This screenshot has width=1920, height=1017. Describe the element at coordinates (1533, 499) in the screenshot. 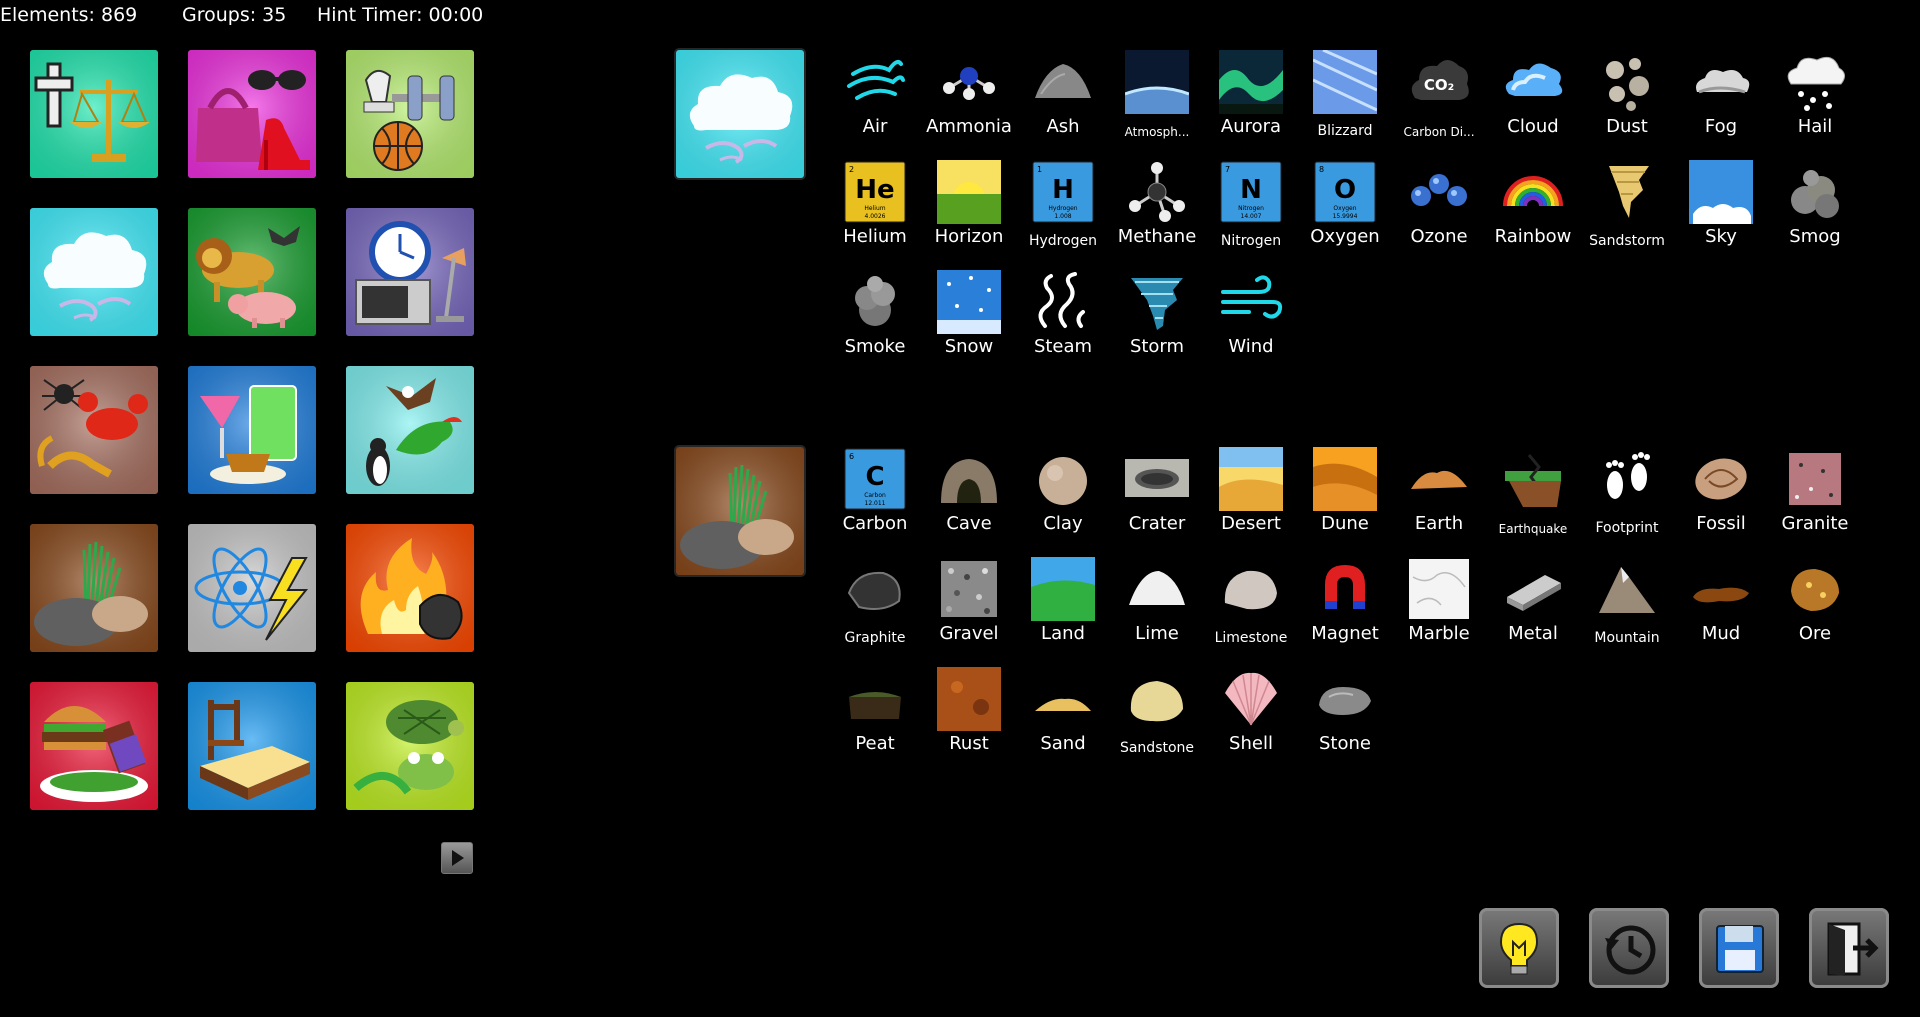

I see `element-earthquake: Earthquake` at that location.